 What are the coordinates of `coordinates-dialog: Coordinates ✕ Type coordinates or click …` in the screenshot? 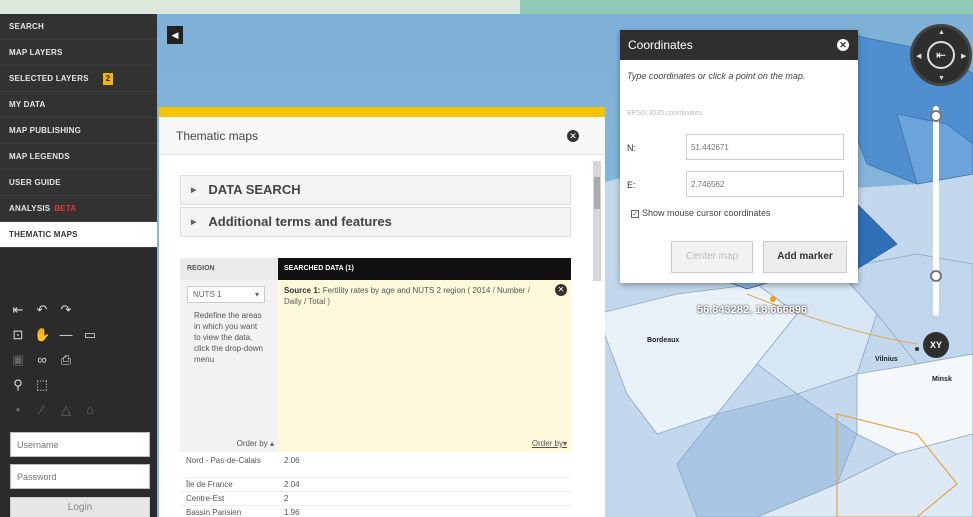 It's located at (739, 156).